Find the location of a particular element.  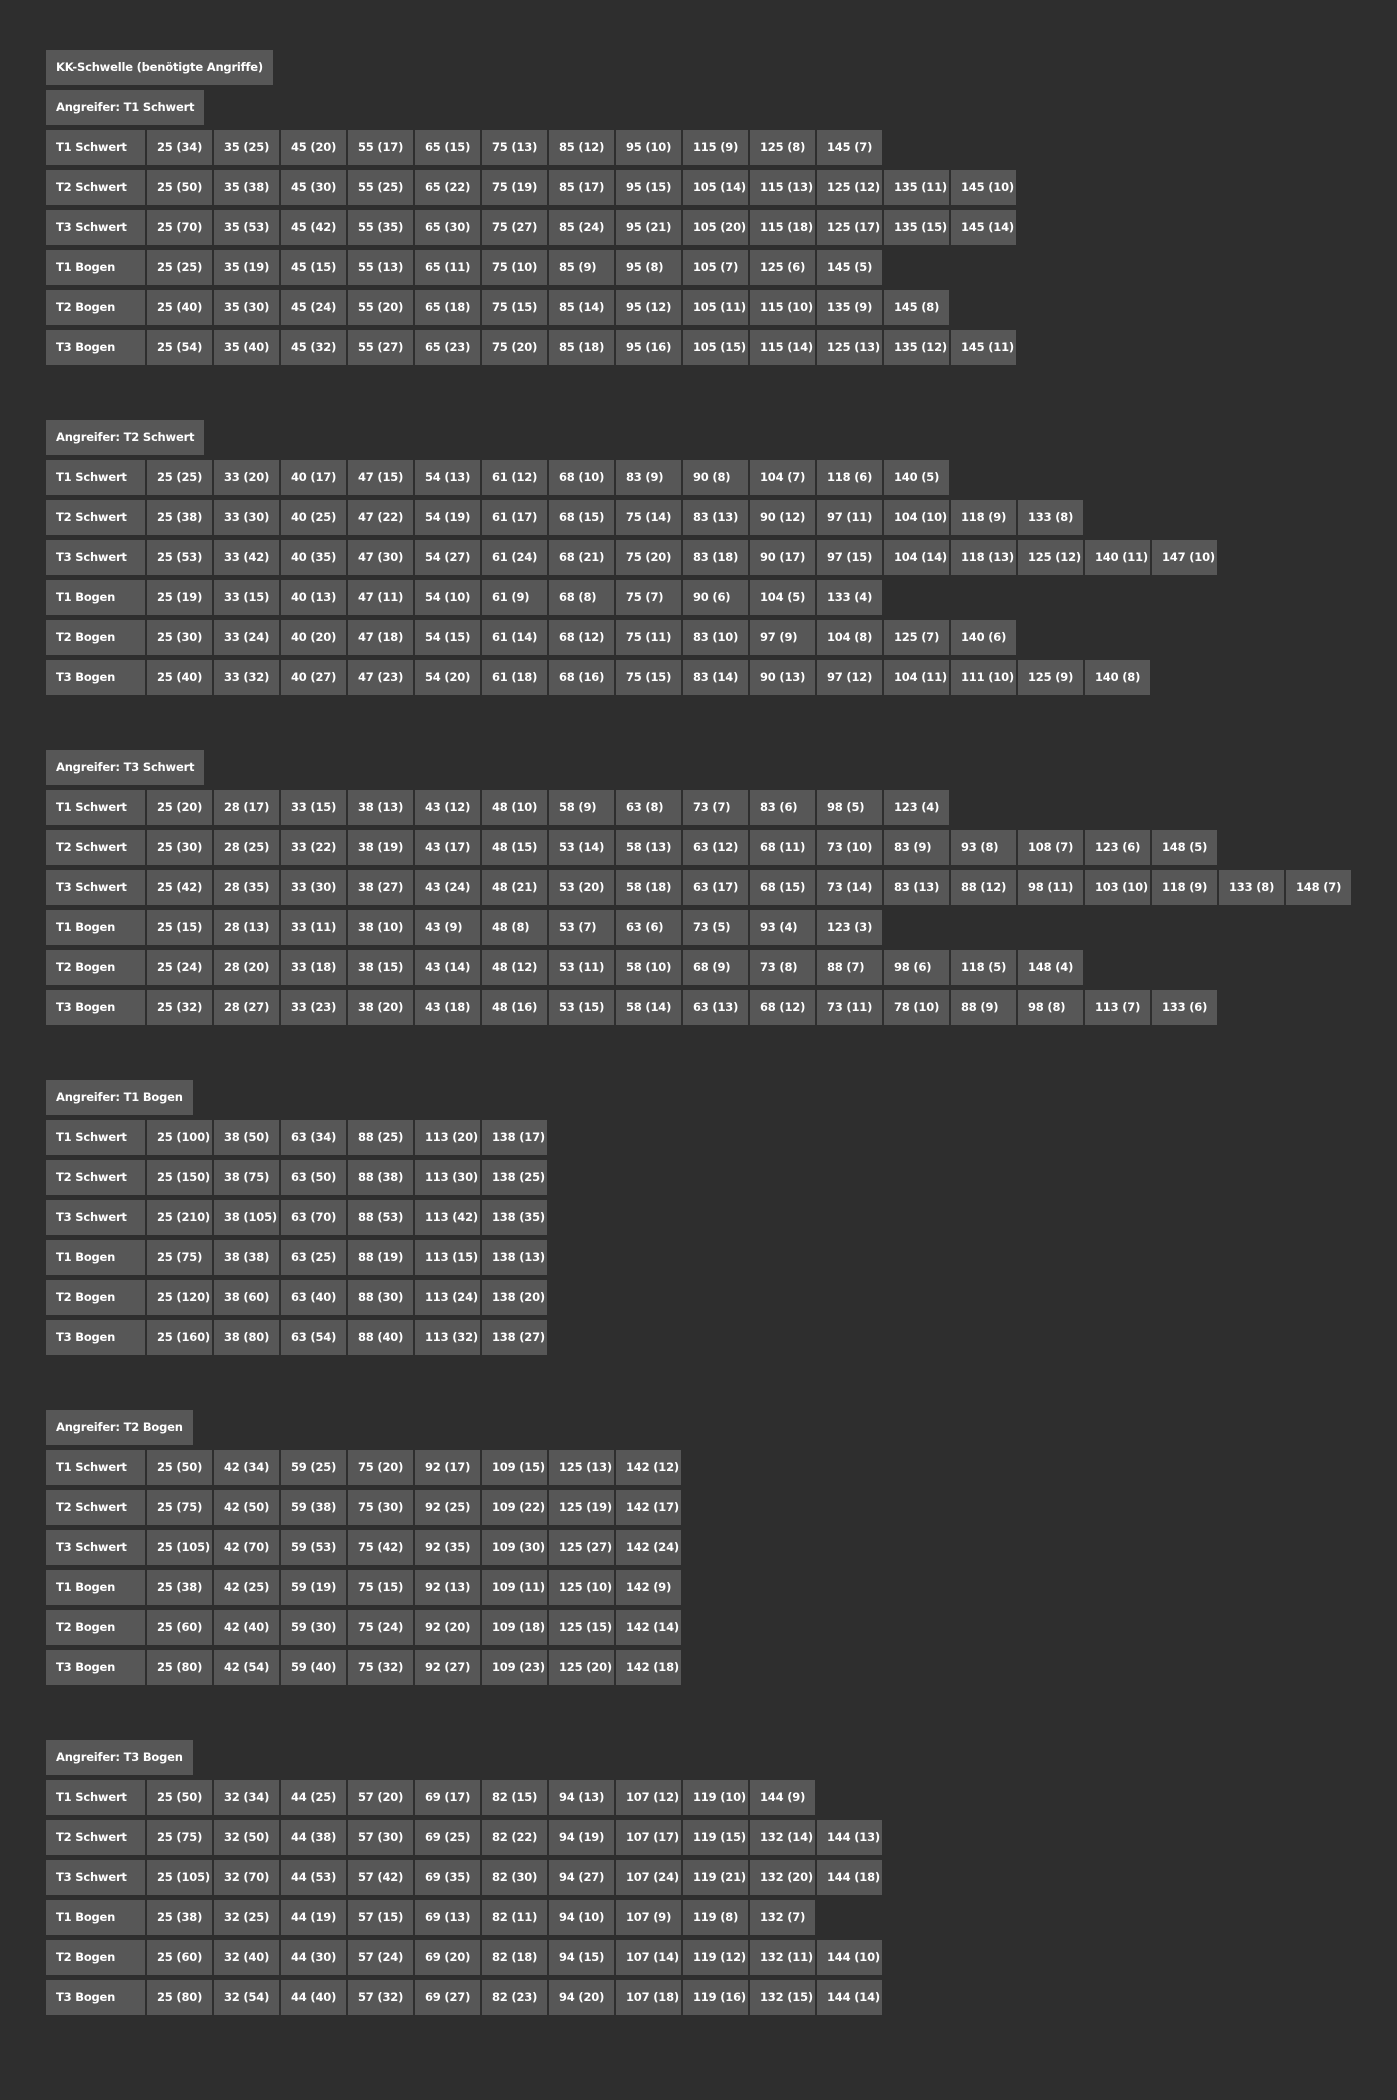

value-cell: 63 (8) is located at coordinates (648, 807).